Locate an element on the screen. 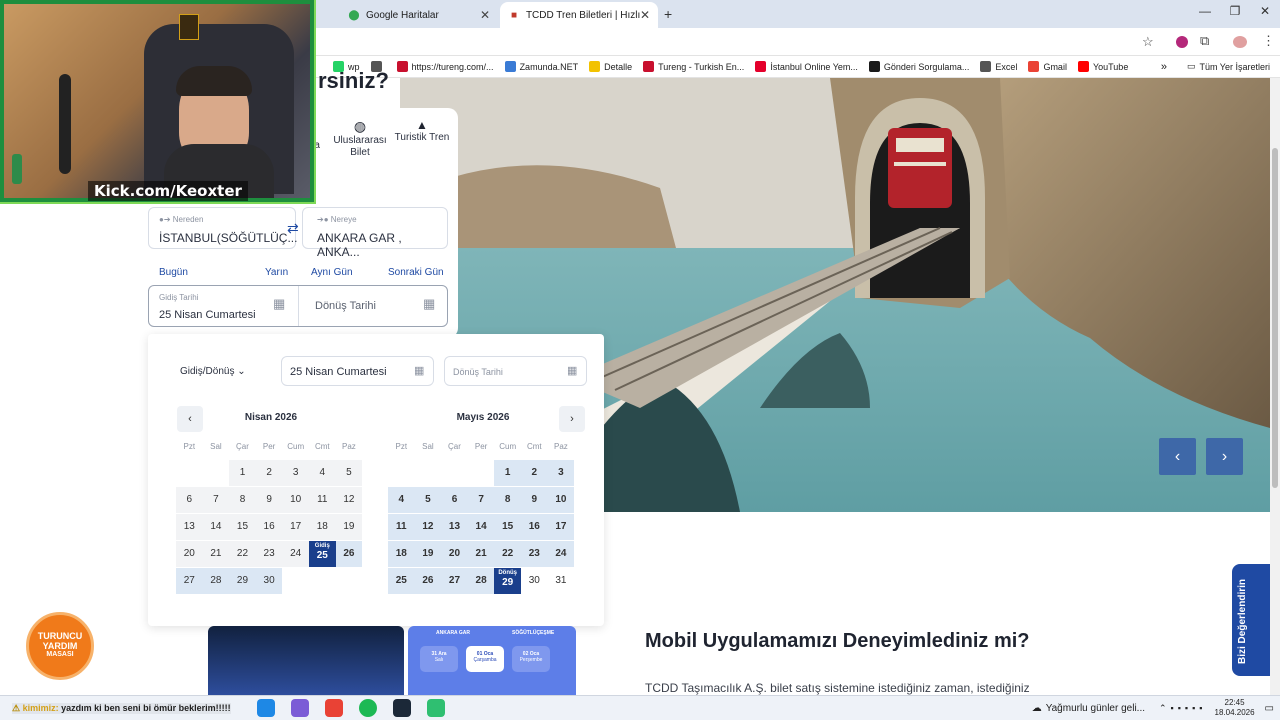 The image size is (1280, 720). all-bookmarks-link: Tüm Yer İşaretleri is located at coordinates (1234, 67).